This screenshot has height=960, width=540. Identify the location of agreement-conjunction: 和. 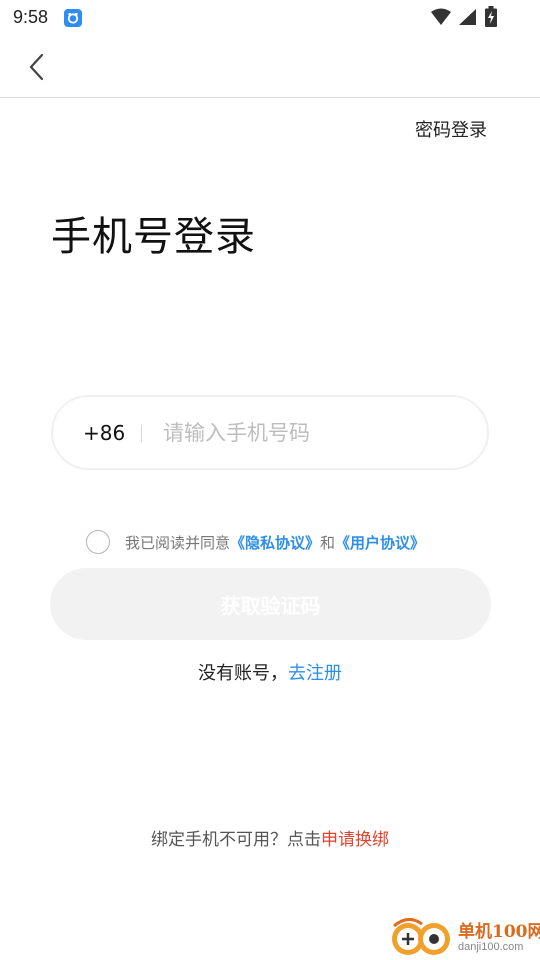
(328, 542).